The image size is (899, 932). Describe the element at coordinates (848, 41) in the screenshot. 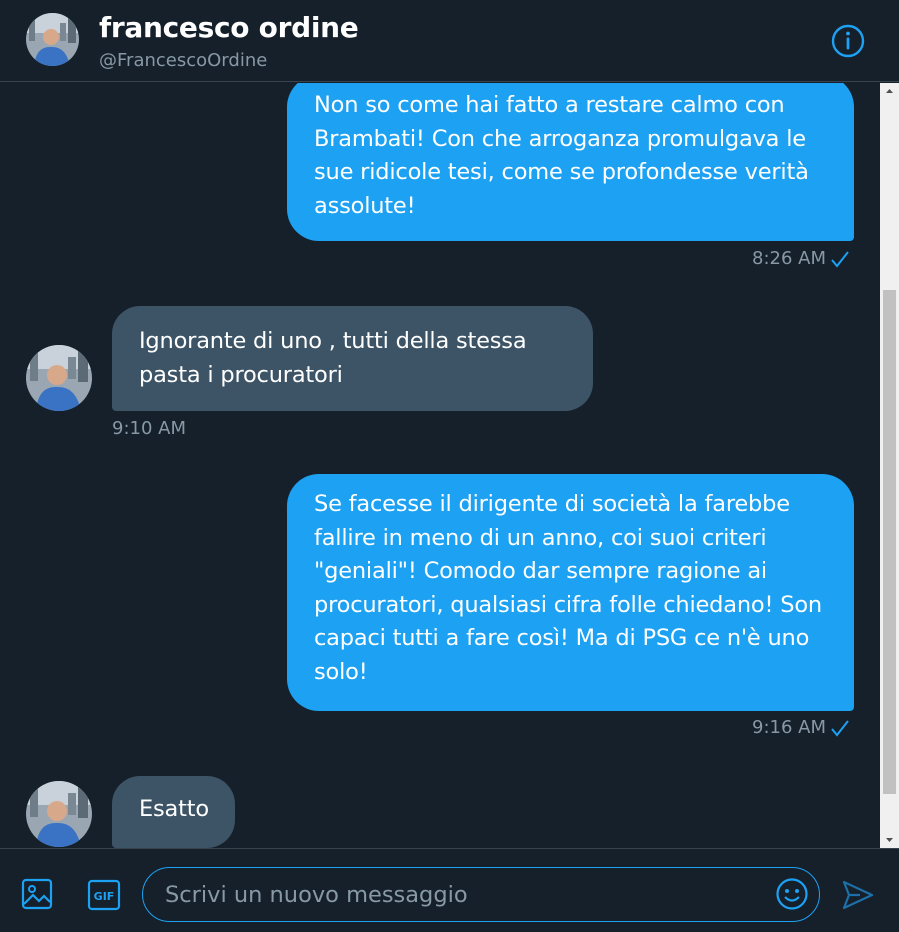

I see `info-icon` at that location.